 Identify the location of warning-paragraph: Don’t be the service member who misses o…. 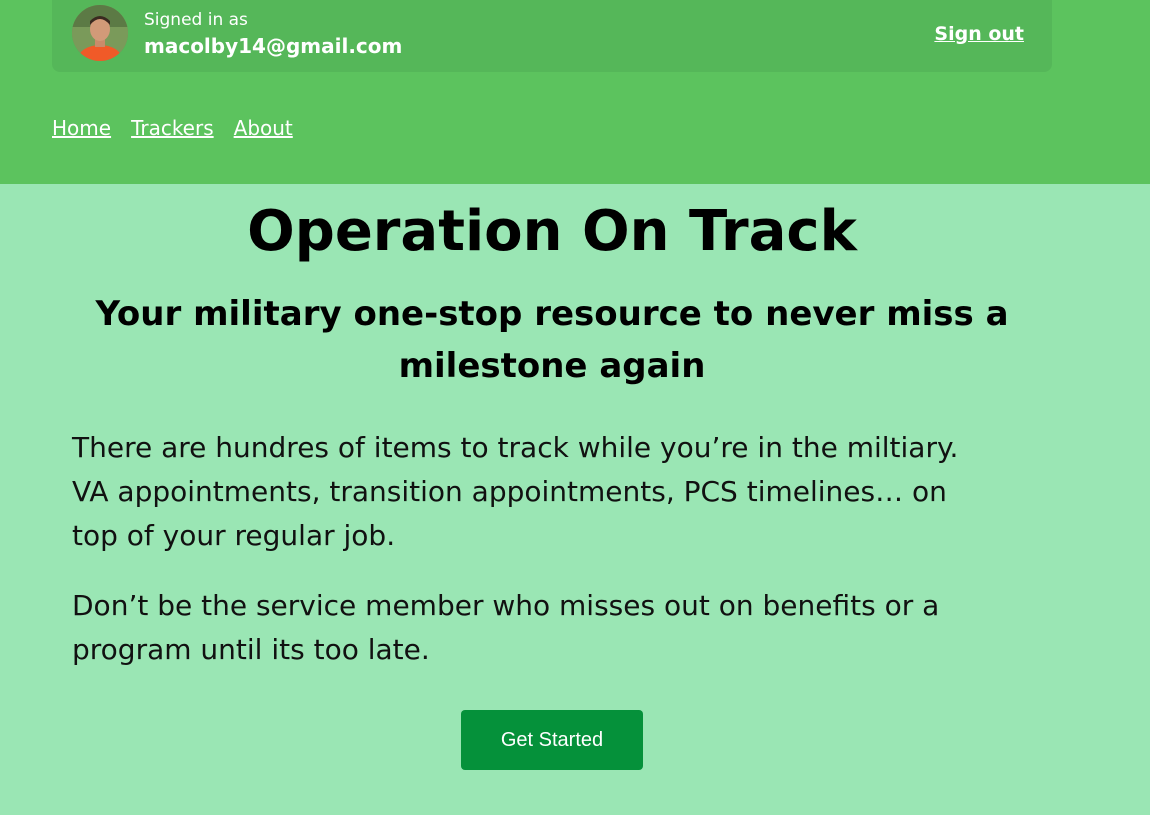
(506, 627).